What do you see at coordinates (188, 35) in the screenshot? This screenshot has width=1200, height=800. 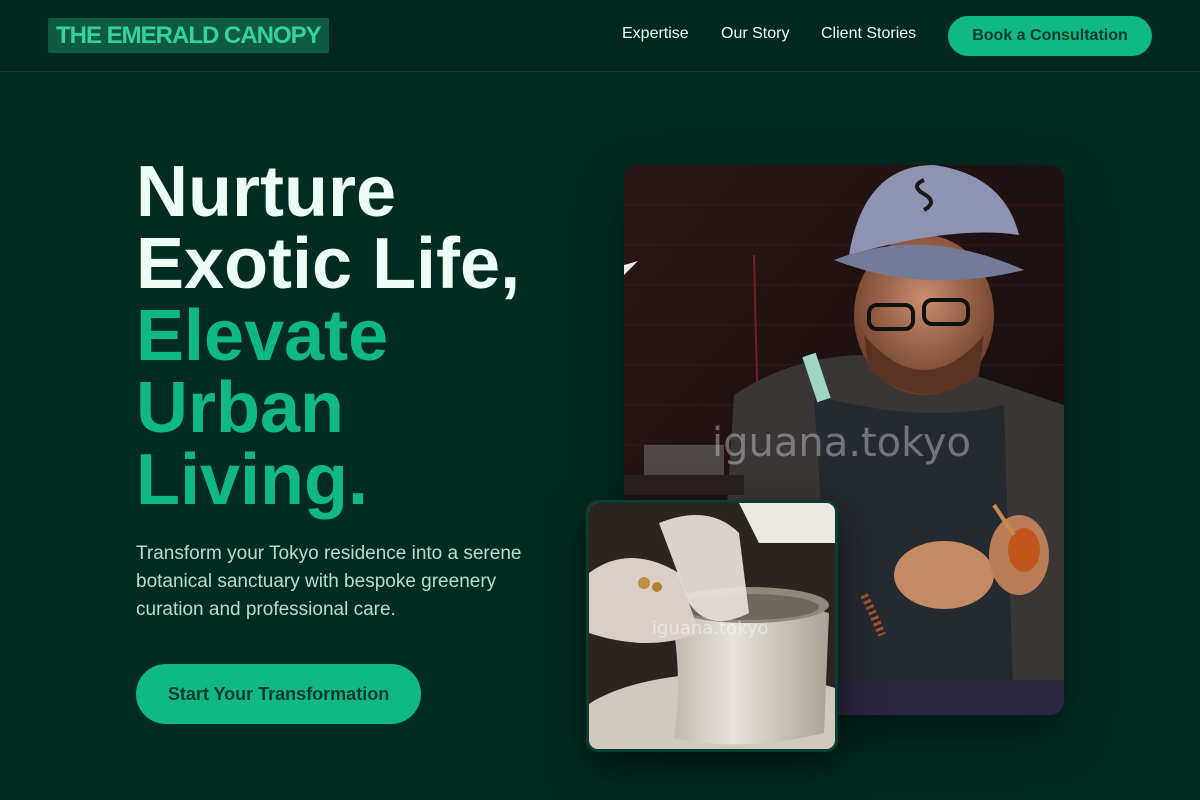 I see `brand-logo: THE EMERALD CANOPY` at bounding box center [188, 35].